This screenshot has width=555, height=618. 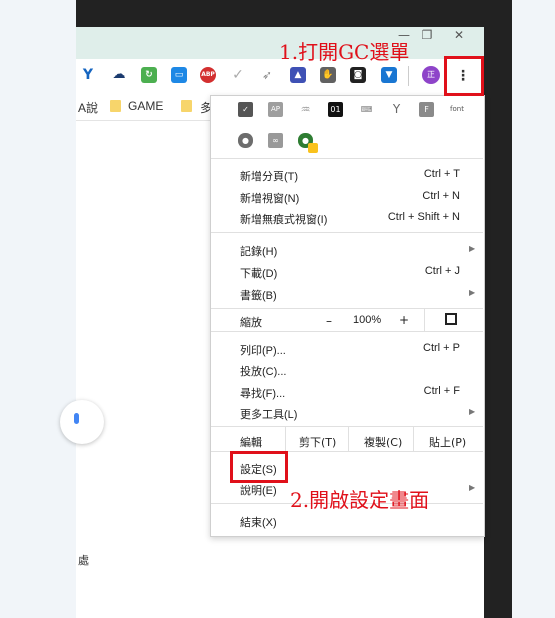 I want to click on screen-extension-icon: ▭, so click(x=179, y=75).